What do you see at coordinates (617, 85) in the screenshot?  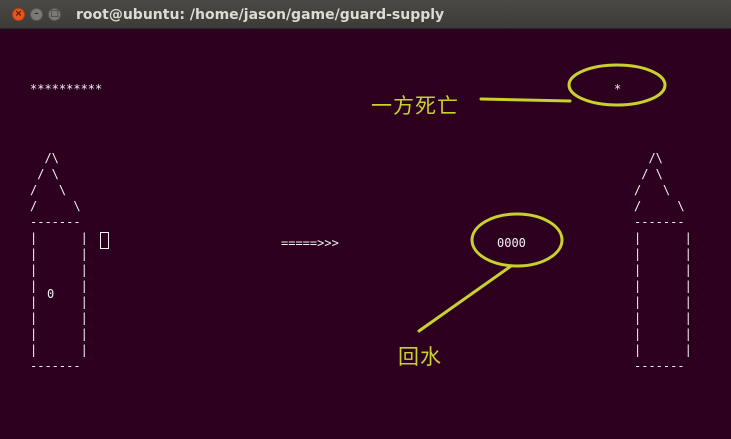 I see `death-highlight-circle` at bounding box center [617, 85].